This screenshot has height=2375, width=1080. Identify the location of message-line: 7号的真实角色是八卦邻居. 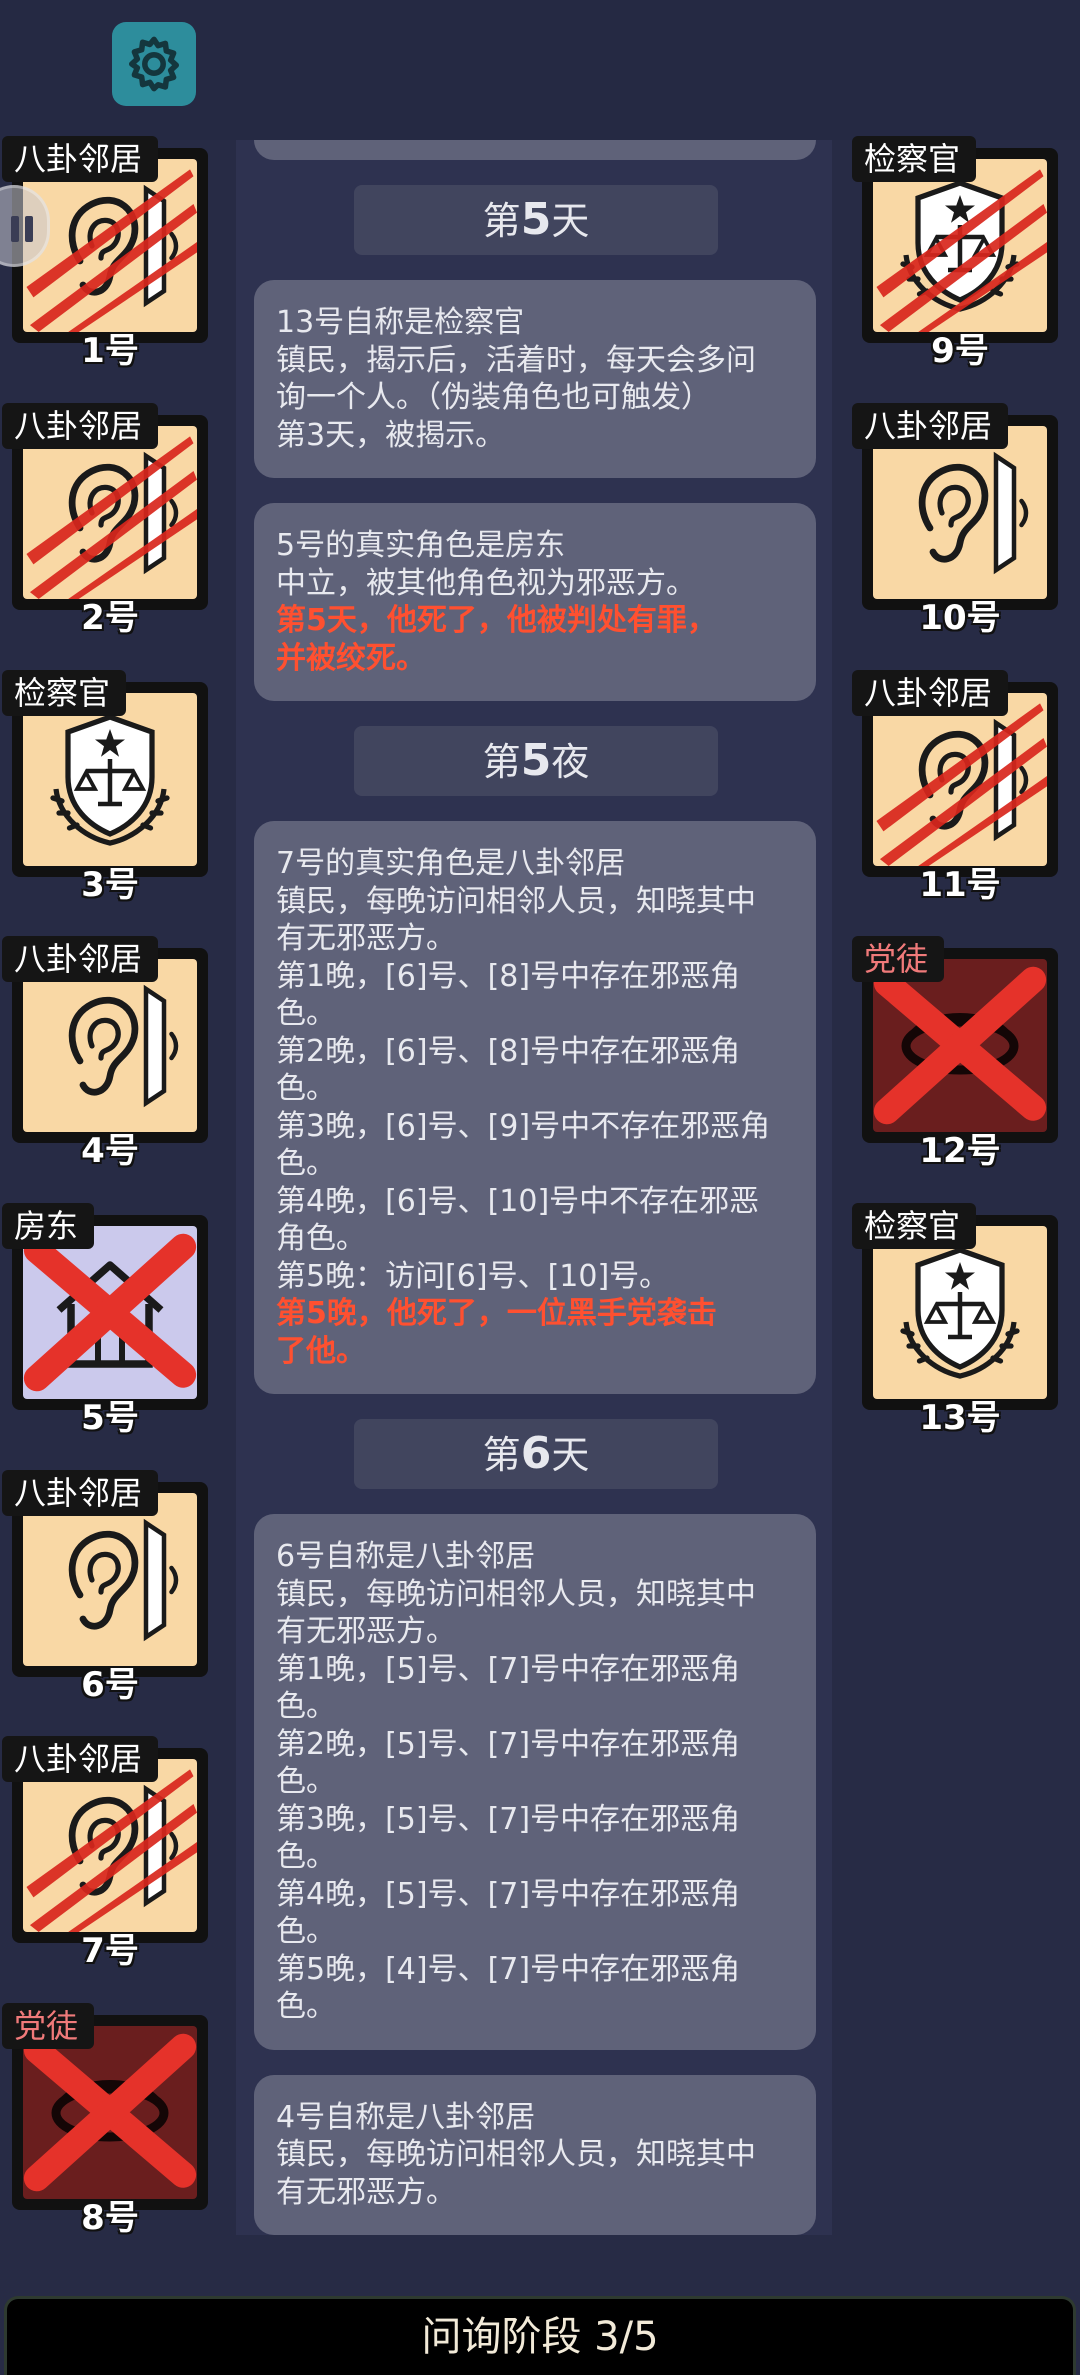
(451, 863).